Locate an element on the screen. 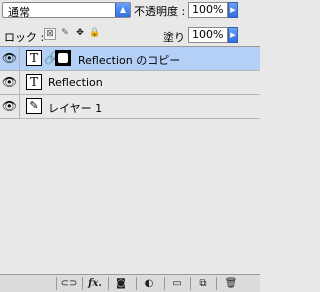 This screenshot has width=320, height=292. layer-row-reflection-copy: 👁 T 🔗 Reflection のコピー is located at coordinates (130, 59).